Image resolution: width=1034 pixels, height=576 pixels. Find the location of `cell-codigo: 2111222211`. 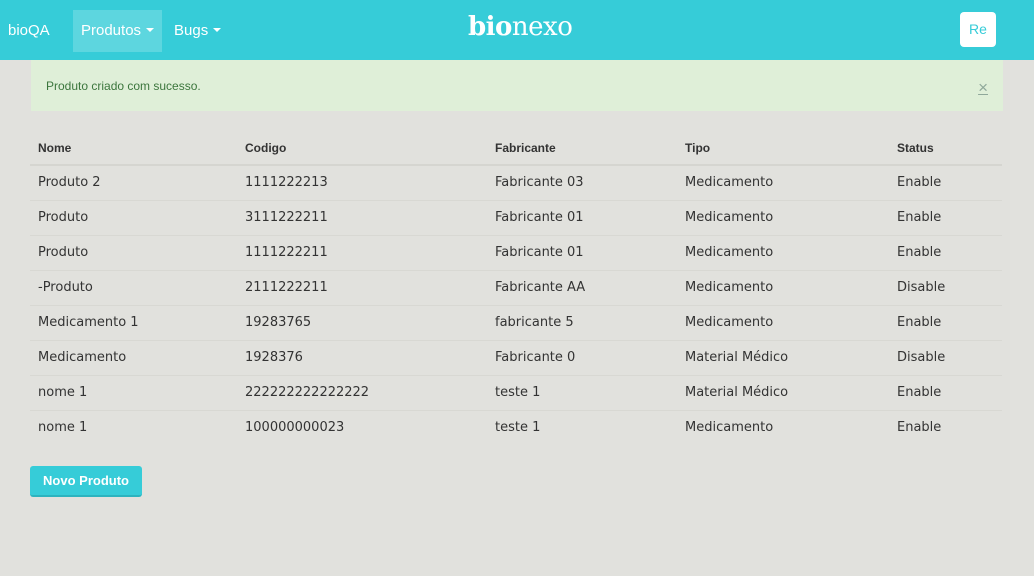

cell-codigo: 2111222211 is located at coordinates (362, 287).